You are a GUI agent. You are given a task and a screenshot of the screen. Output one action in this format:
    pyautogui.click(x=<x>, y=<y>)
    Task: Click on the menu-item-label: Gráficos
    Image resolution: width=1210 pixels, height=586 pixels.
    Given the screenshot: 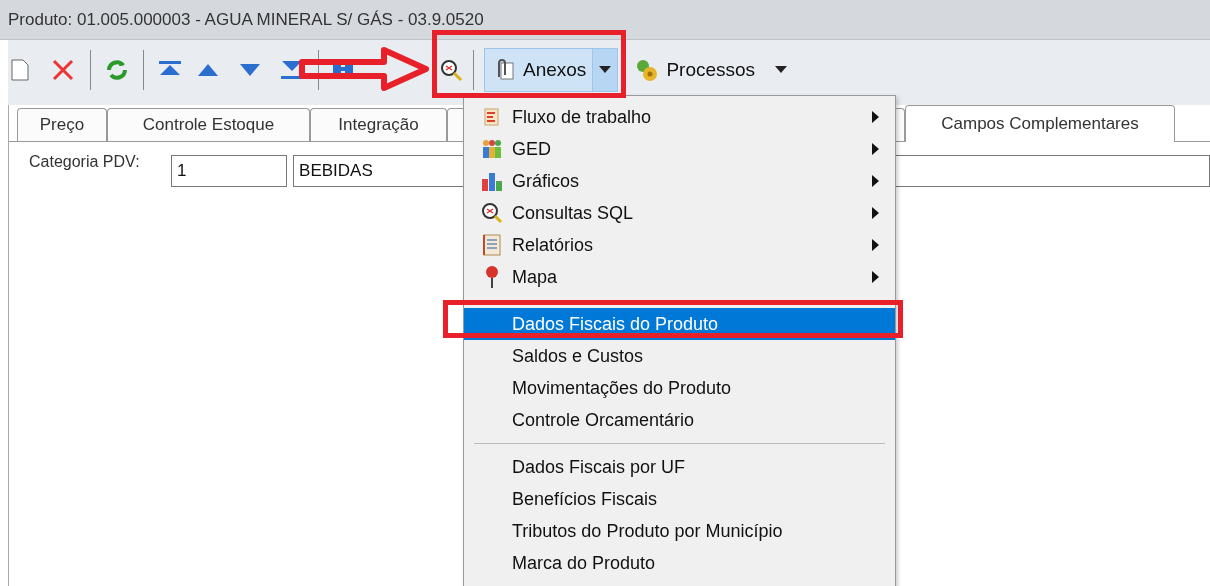 What is the action you would take?
    pyautogui.click(x=546, y=181)
    